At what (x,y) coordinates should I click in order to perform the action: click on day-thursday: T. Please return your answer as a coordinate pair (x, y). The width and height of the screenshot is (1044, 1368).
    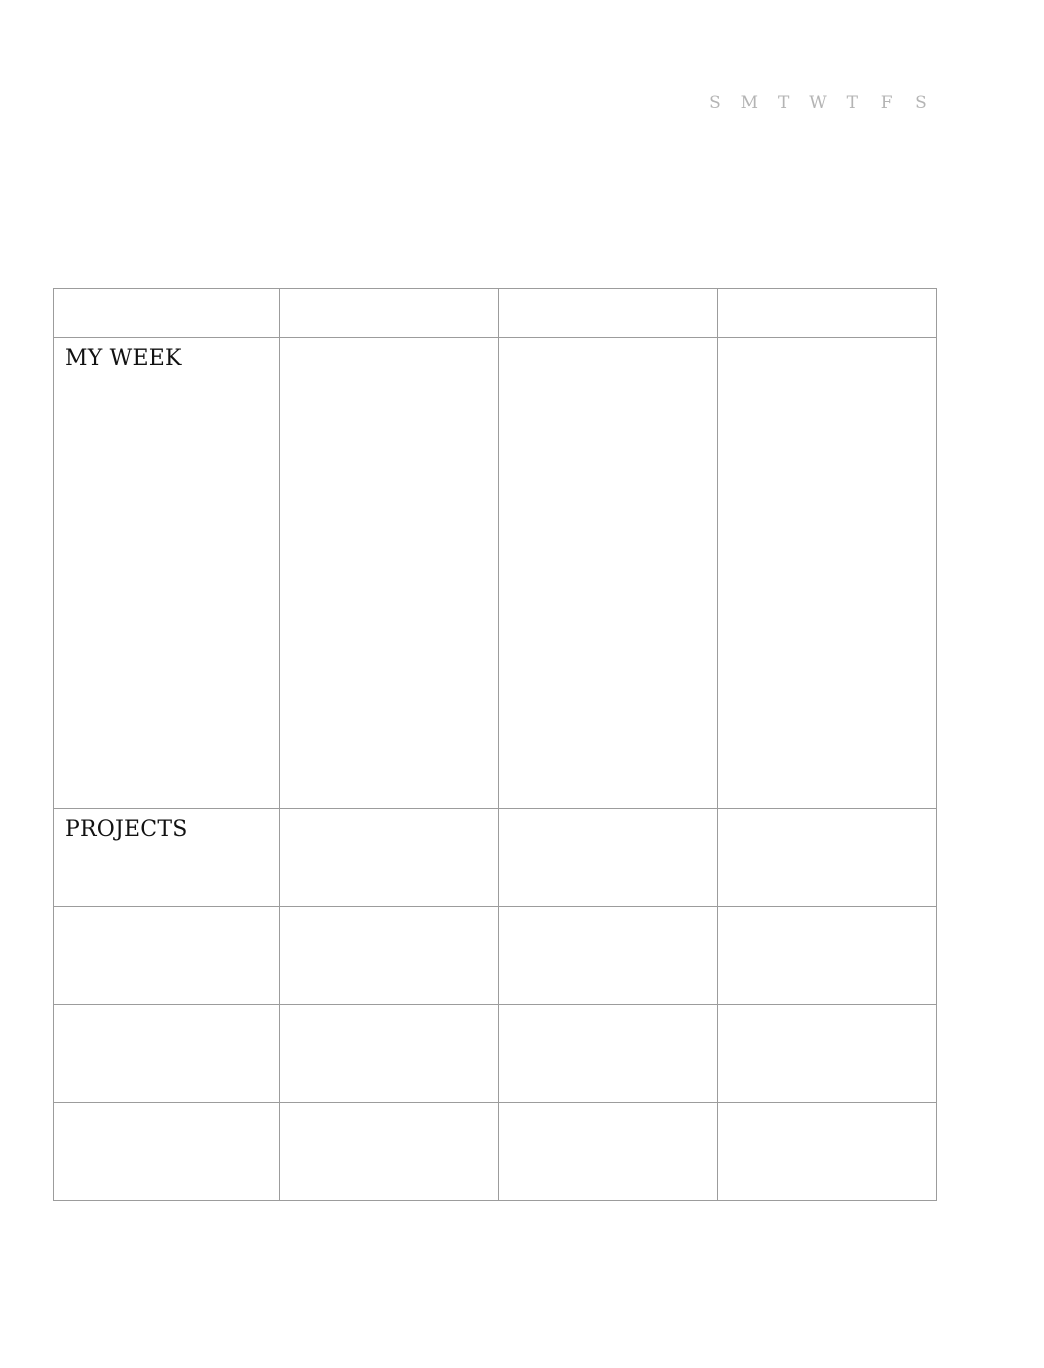
    Looking at the image, I should click on (852, 103).